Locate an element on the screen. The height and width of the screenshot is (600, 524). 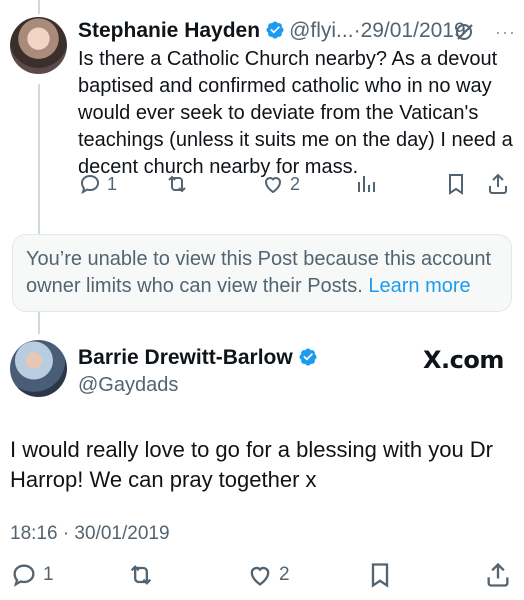
post1-repost-button is located at coordinates (177, 184).